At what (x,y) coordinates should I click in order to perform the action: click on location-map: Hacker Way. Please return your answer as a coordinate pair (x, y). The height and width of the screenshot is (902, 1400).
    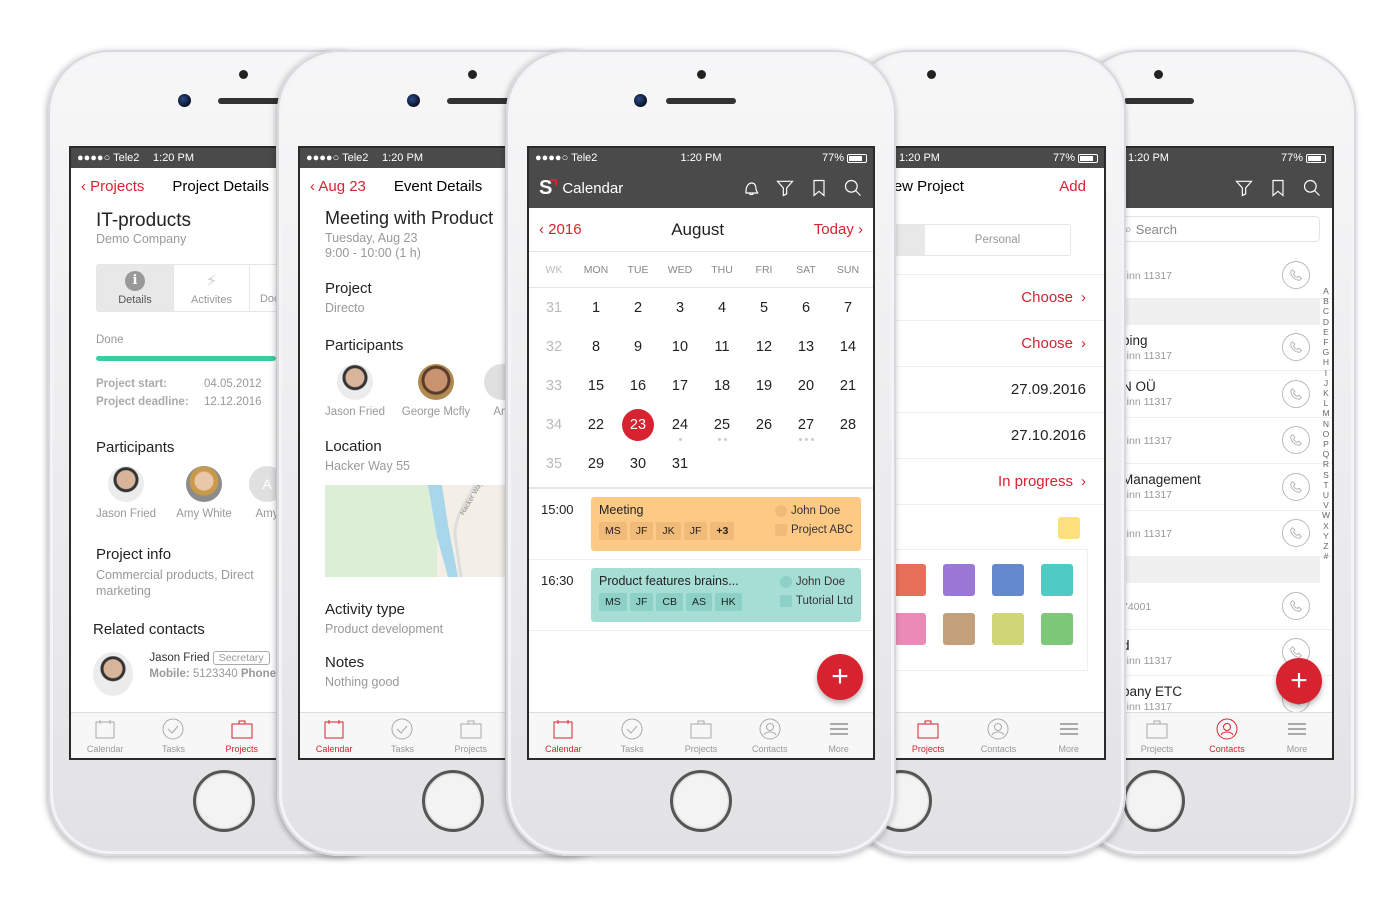
    Looking at the image, I should click on (415, 531).